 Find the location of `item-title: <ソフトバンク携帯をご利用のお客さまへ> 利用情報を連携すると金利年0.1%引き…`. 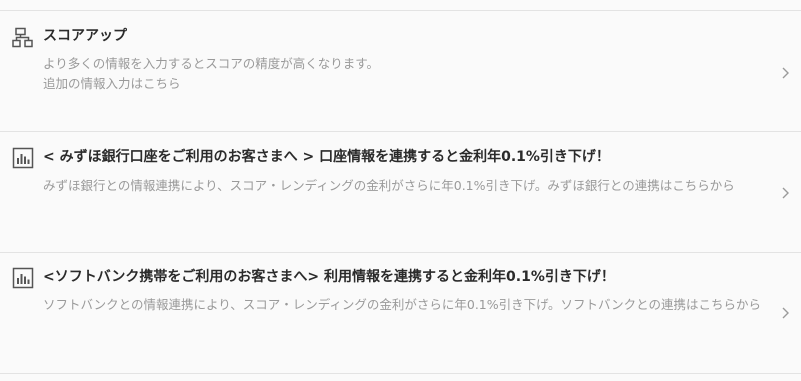

item-title: <ソフトバンク携帯をご利用のお客さまへ> 利用情報を連携すると金利年0.1%引き… is located at coordinates (329, 277).